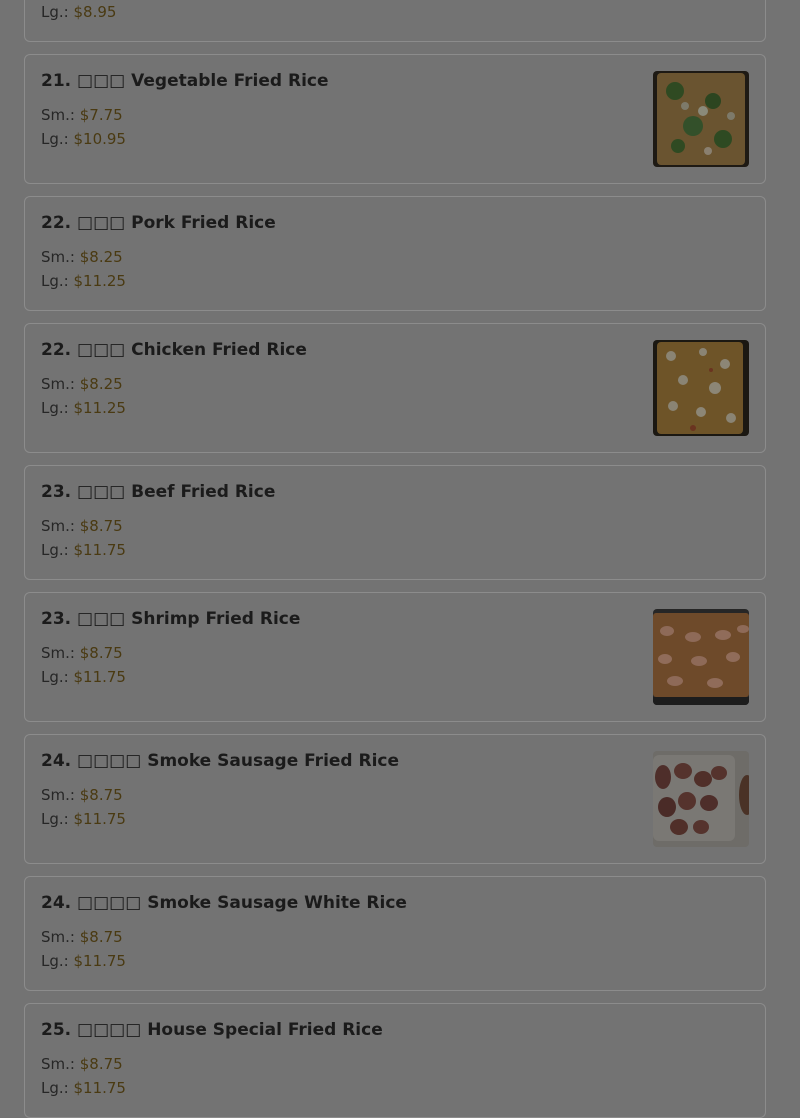 Image resolution: width=800 pixels, height=1118 pixels. What do you see at coordinates (158, 492) in the screenshot?
I see `menu-item-title: 23. □□□ Beef Fried Rice` at bounding box center [158, 492].